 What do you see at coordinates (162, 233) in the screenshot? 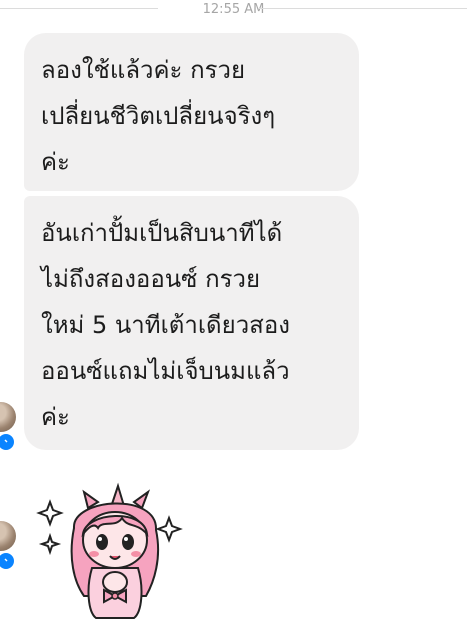
I see `message-line: อันเก่าปั้มเป็นสิบนาทีได้` at bounding box center [162, 233].